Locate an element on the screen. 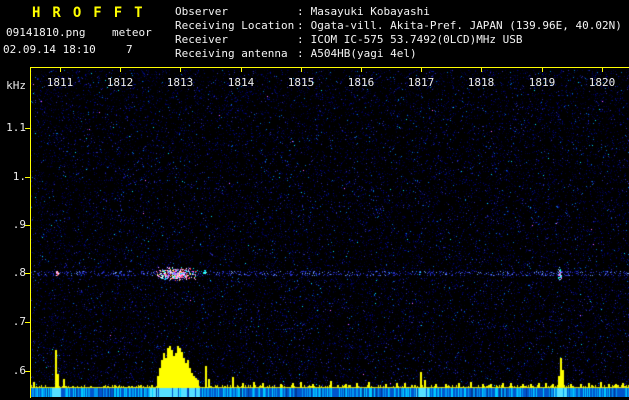 Image resolution: width=629 pixels, height=400 pixels. info-label-observer: Observer is located at coordinates (201, 11).